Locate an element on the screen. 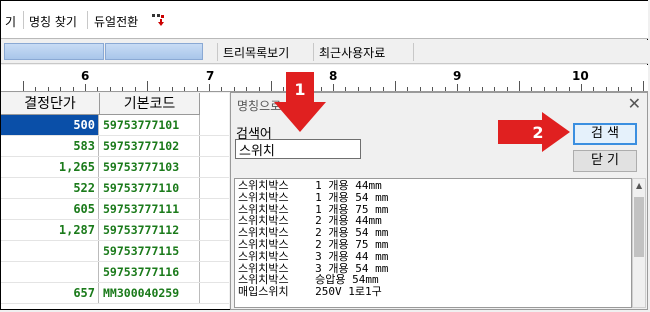  callout-arrow-1: 1 is located at coordinates (300, 102).